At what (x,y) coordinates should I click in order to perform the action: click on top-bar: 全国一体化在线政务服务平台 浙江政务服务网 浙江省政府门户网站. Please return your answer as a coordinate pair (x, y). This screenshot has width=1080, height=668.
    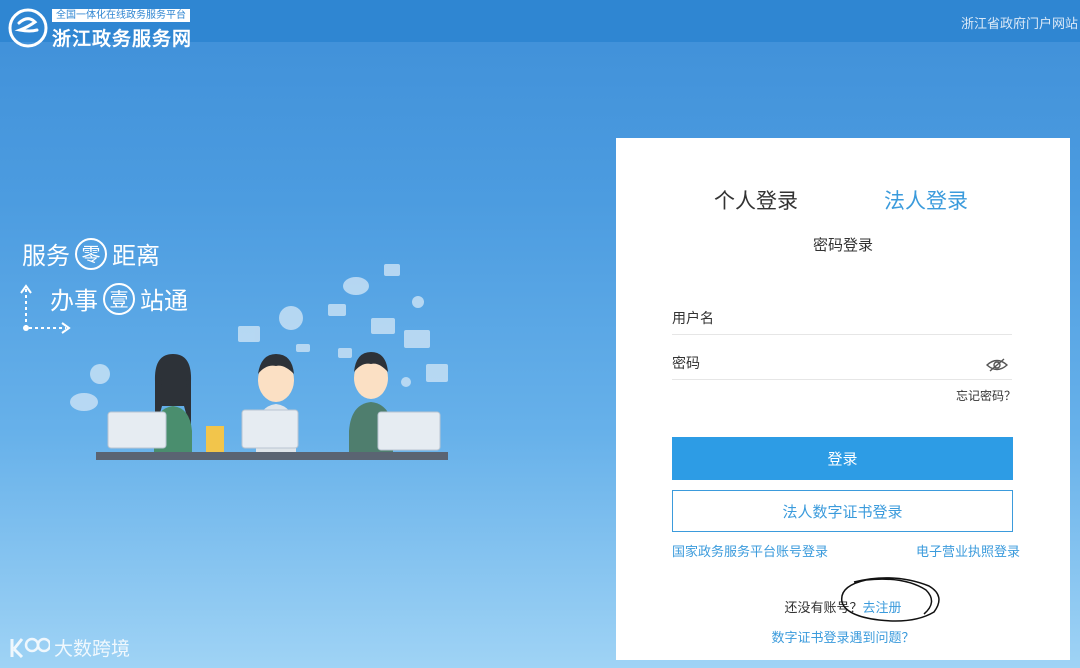
    Looking at the image, I should click on (540, 25).